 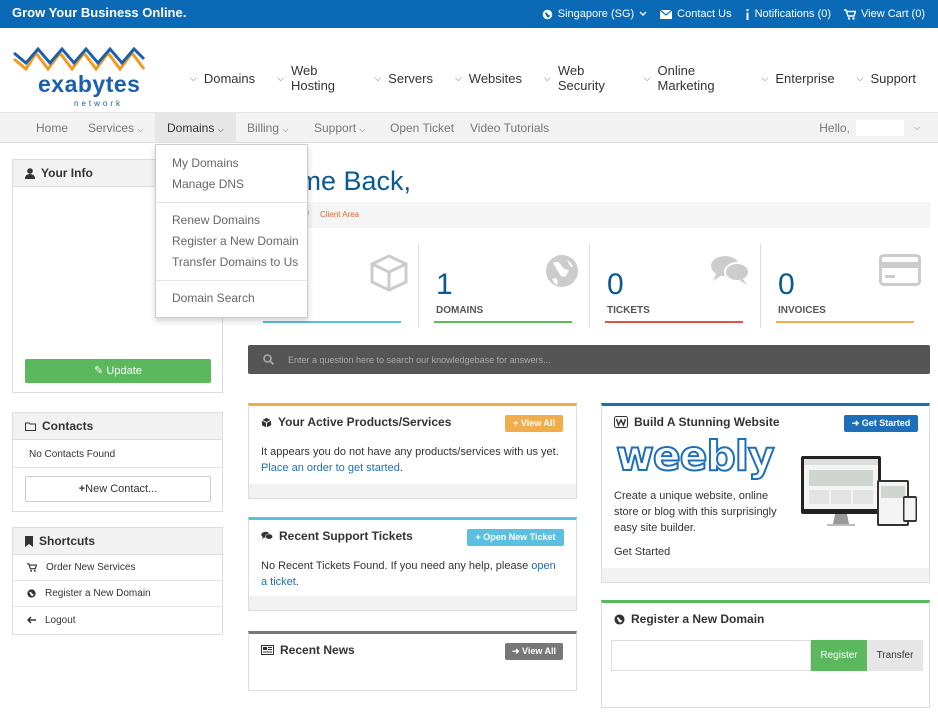 What do you see at coordinates (534, 651) in the screenshot?
I see `view-all-news-button: ➜ View All` at bounding box center [534, 651].